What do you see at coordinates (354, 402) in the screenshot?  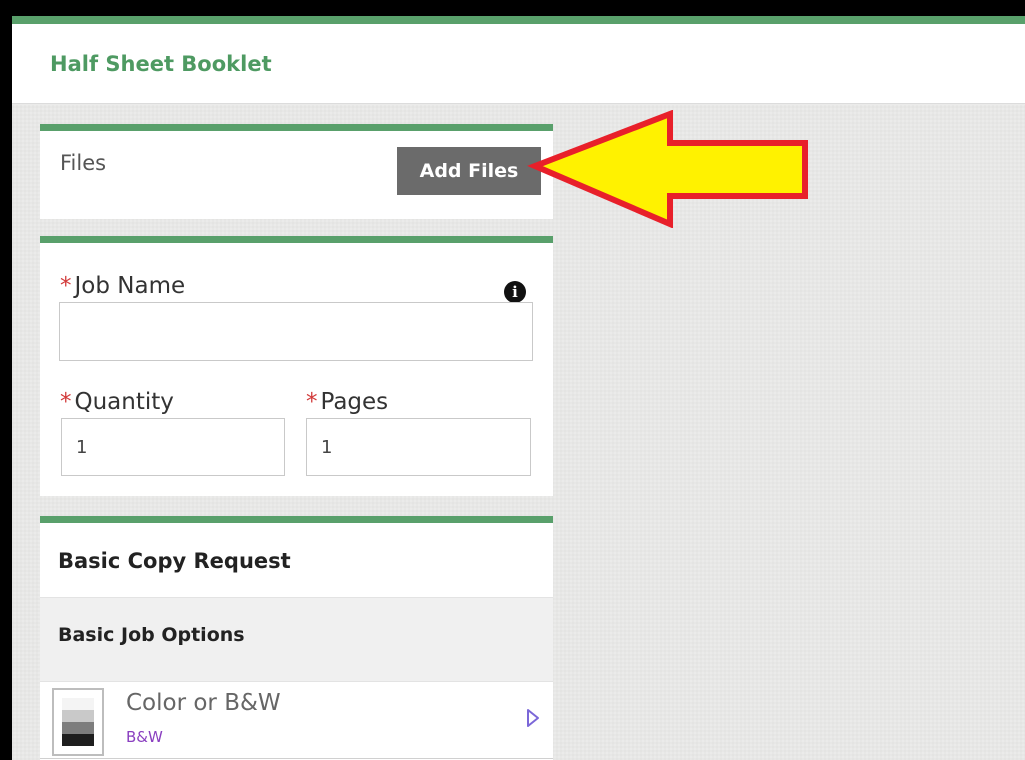 I see `pages-label-text: Pages` at bounding box center [354, 402].